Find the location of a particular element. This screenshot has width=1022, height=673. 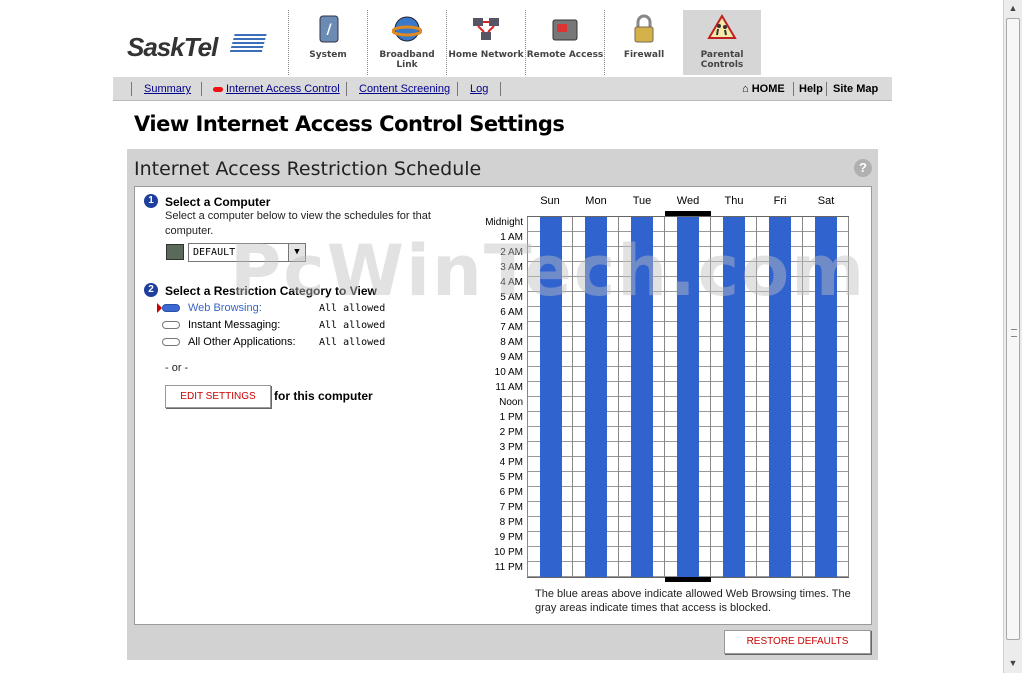

logo-stripes-icon is located at coordinates (248, 44).